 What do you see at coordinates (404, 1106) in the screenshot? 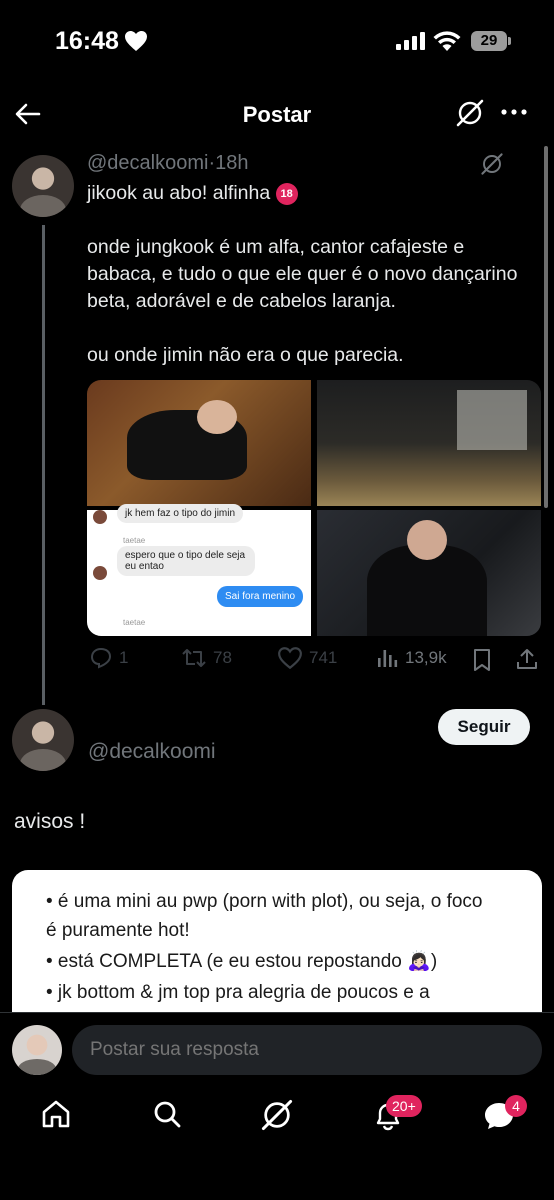
I see `notifications-badge: 20+` at bounding box center [404, 1106].